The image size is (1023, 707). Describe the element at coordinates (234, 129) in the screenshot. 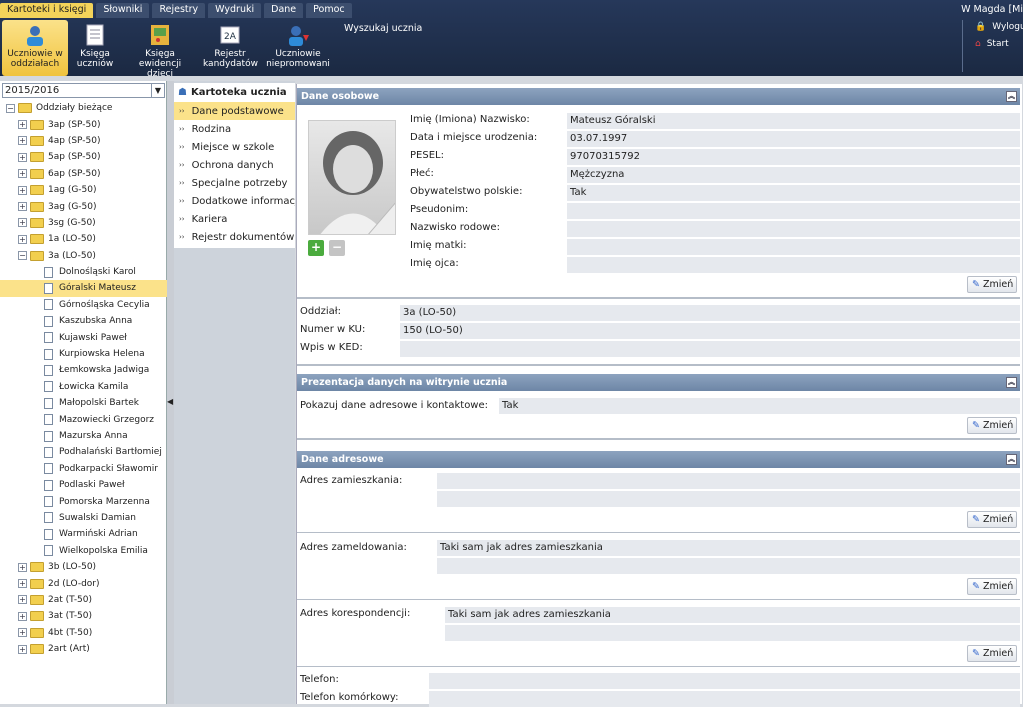

I see `nav-item: ›› Rodzina` at that location.